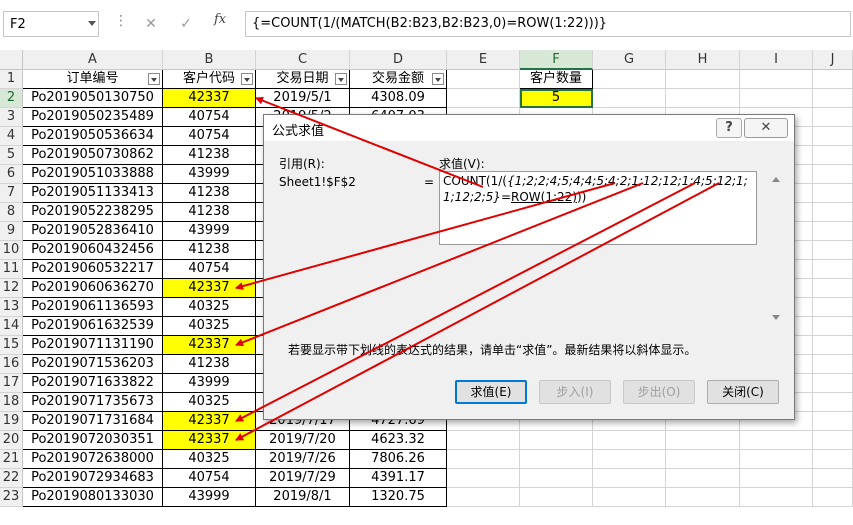 This screenshot has width=853, height=525. Describe the element at coordinates (303, 79) in the screenshot. I see `header-cell-trade-date: 交易日期` at that location.